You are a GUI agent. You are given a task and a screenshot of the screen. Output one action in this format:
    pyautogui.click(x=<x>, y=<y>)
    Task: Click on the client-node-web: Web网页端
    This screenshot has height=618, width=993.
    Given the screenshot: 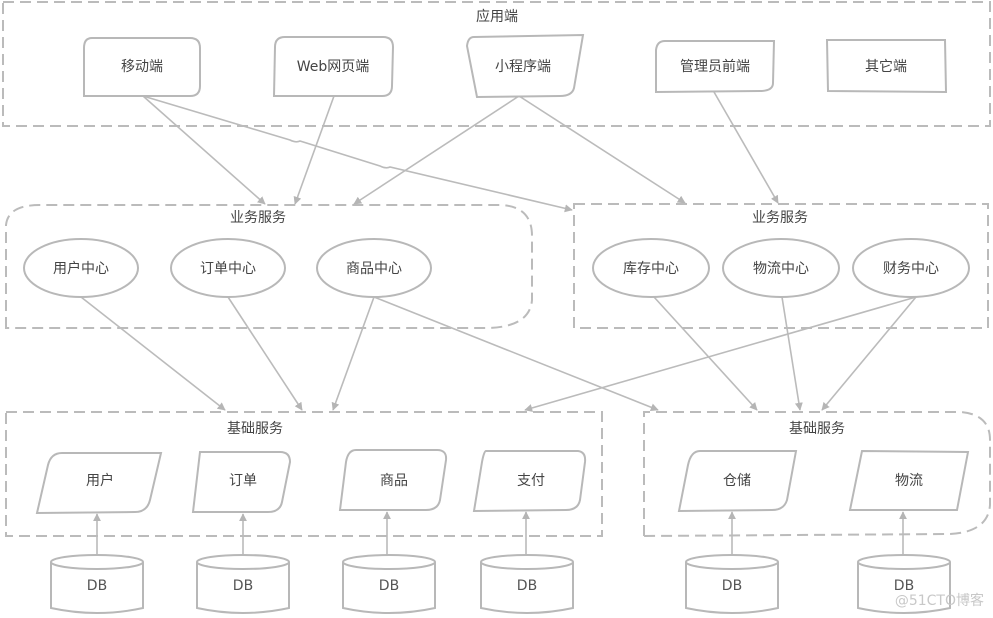 What is the action you would take?
    pyautogui.click(x=333, y=66)
    